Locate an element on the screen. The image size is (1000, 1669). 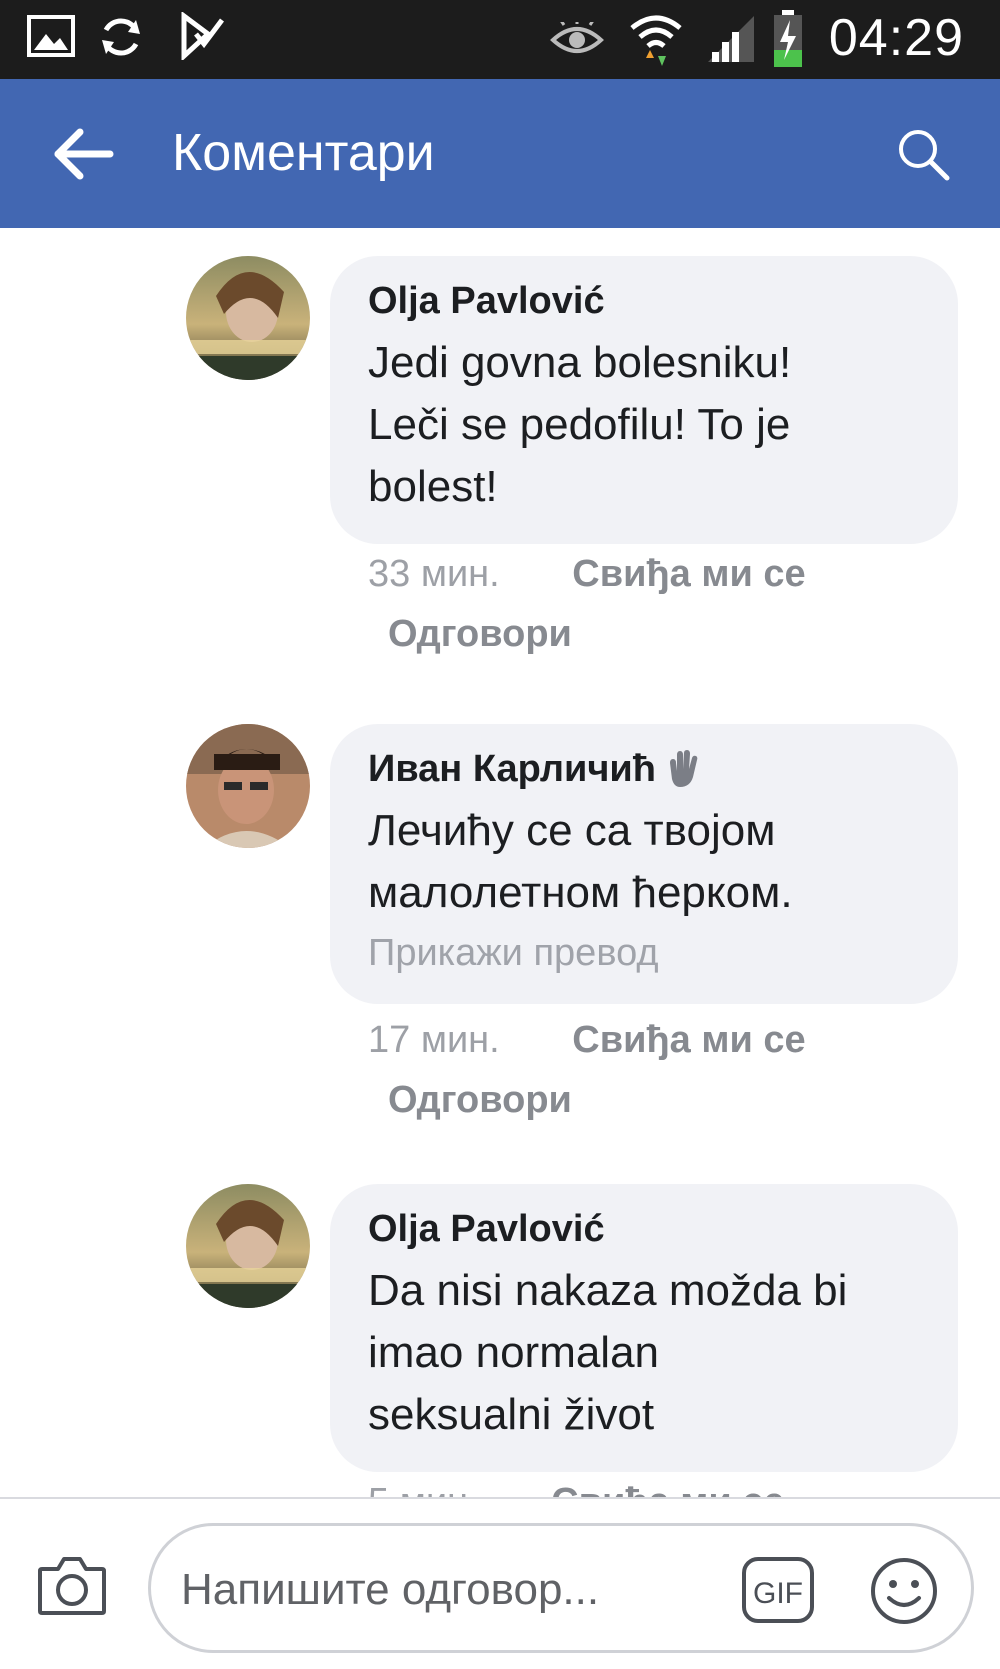
back-arrow-icon is located at coordinates (85, 154).